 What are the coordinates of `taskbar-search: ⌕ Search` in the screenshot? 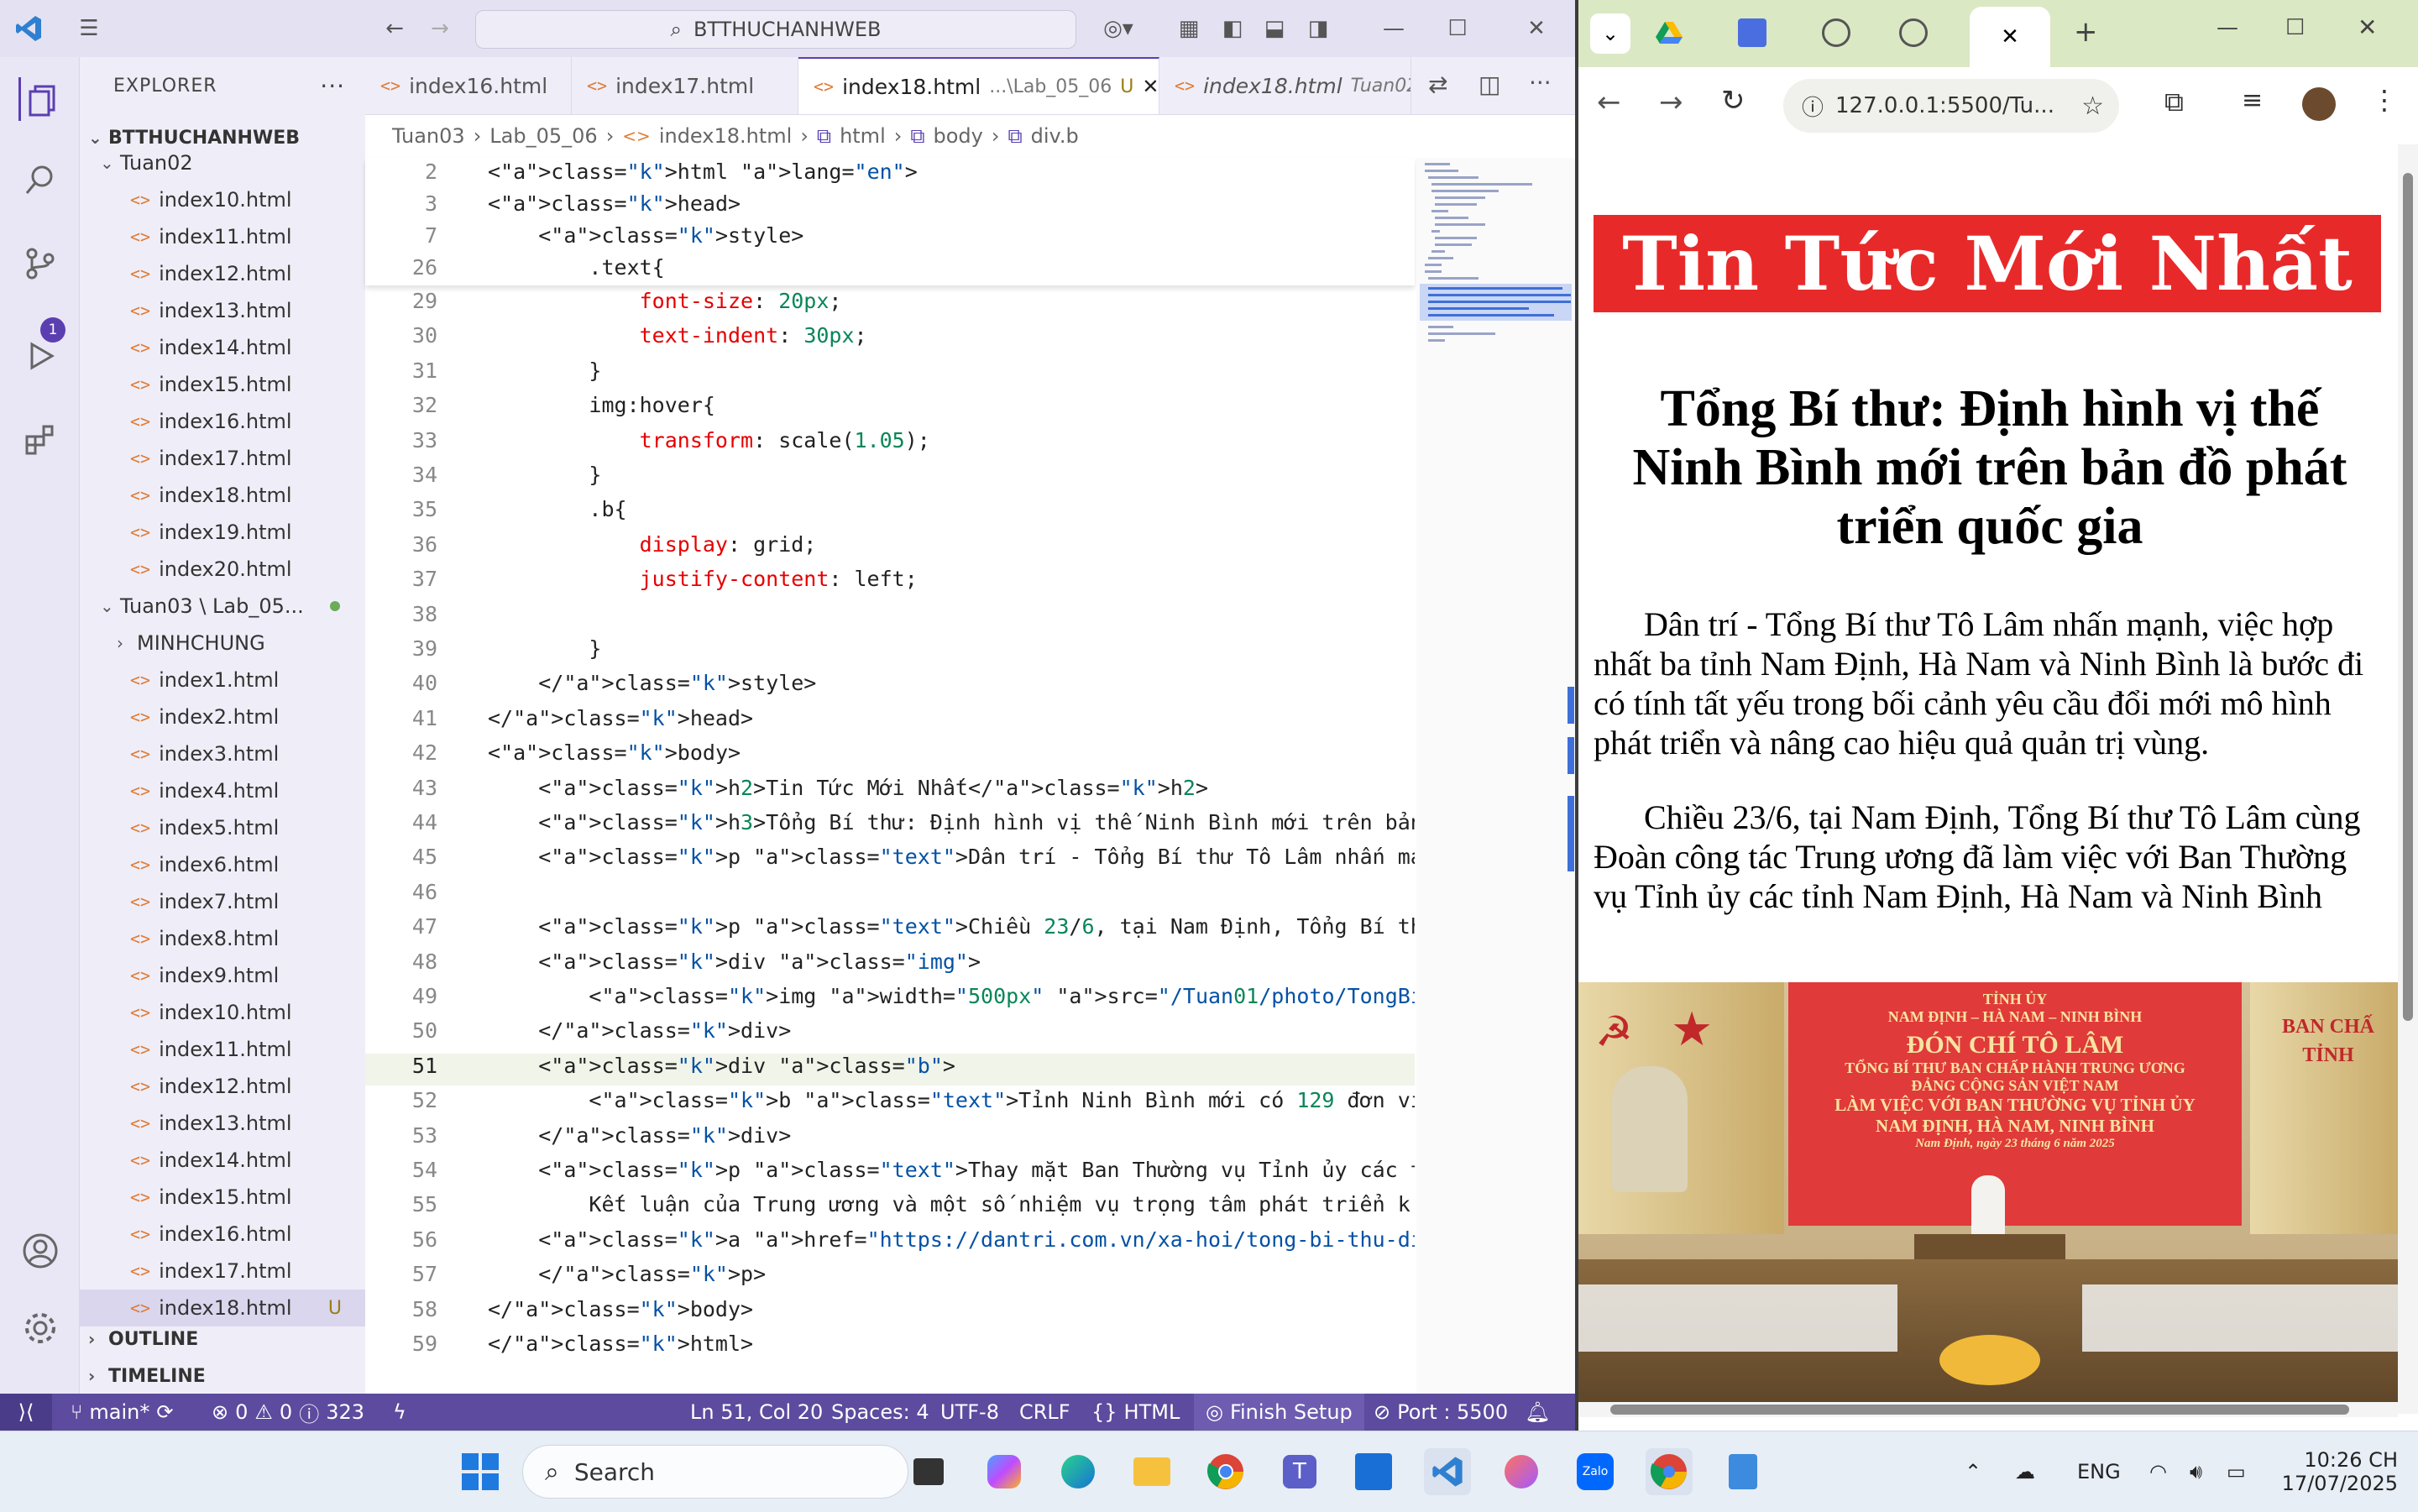 It's located at (715, 1472).